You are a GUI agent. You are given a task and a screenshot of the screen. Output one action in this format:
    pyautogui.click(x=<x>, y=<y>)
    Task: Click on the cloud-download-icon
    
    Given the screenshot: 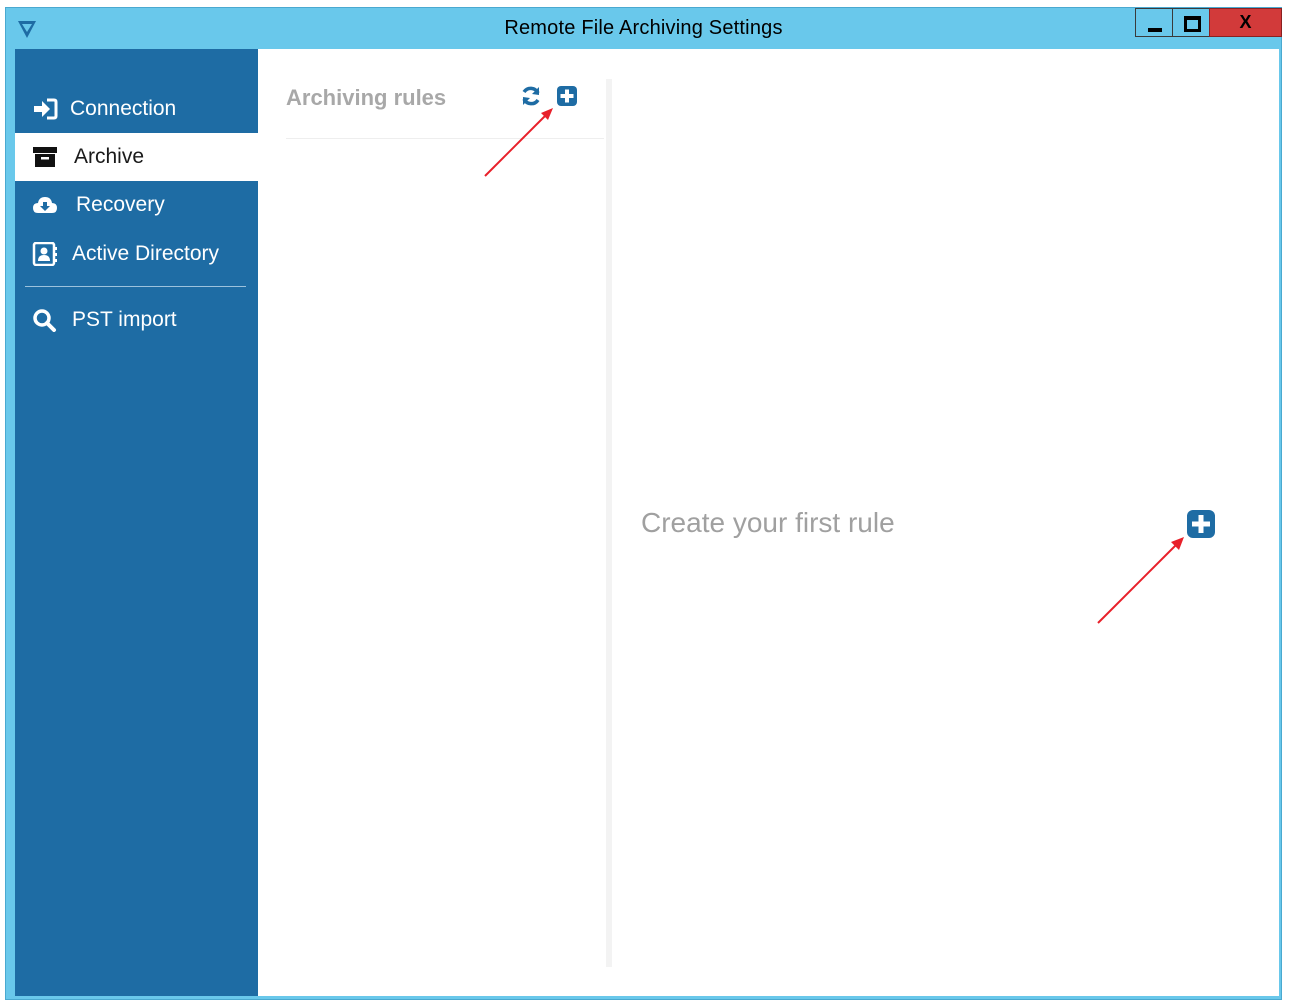 What is the action you would take?
    pyautogui.click(x=45, y=205)
    